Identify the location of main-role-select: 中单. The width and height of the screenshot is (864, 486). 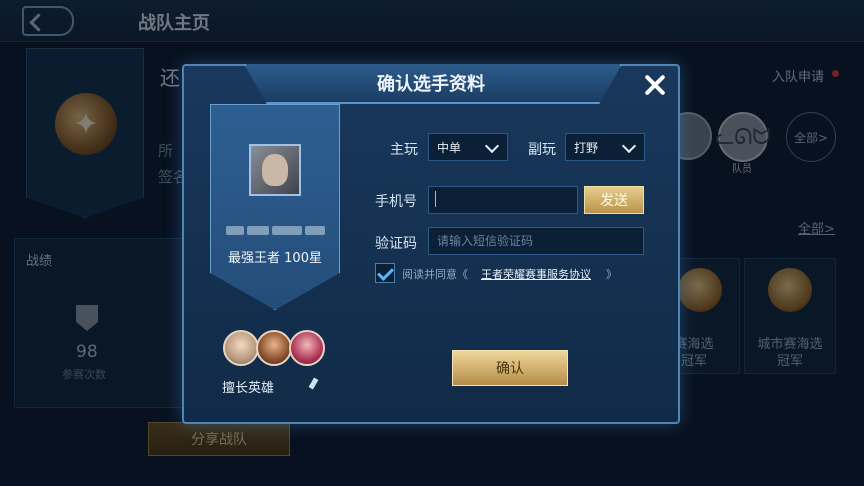
(468, 147).